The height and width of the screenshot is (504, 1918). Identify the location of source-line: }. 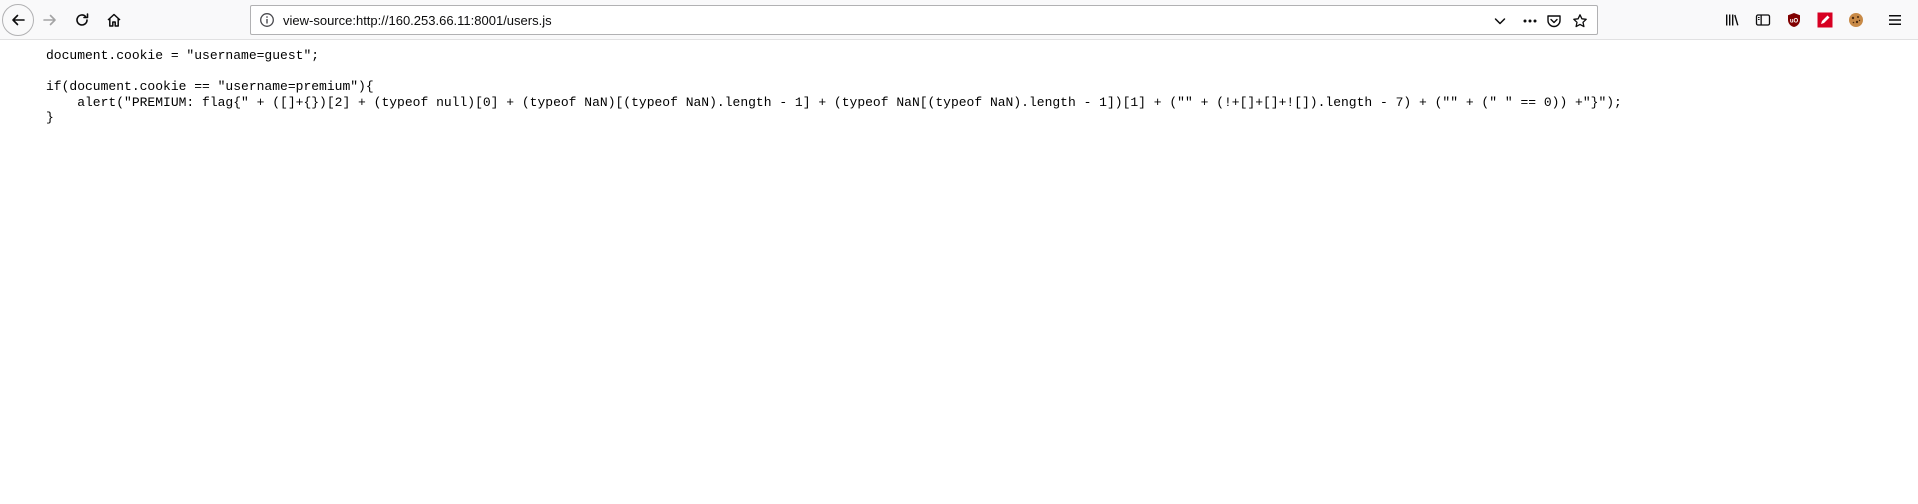
(50, 117).